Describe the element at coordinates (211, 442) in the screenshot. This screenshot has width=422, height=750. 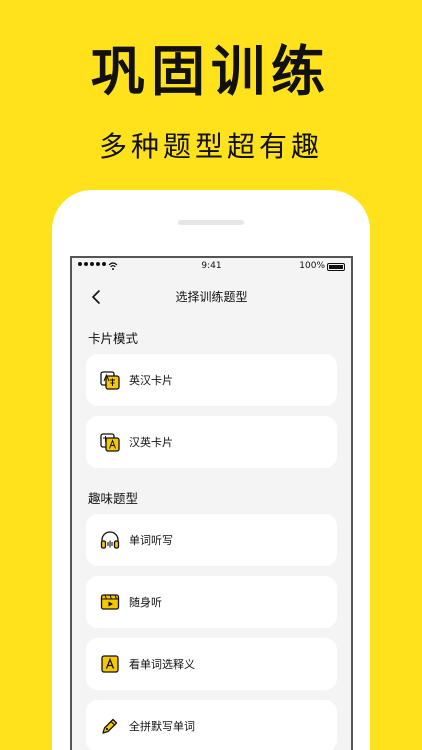
I see `option-zh-en-card: 汉英卡片` at that location.